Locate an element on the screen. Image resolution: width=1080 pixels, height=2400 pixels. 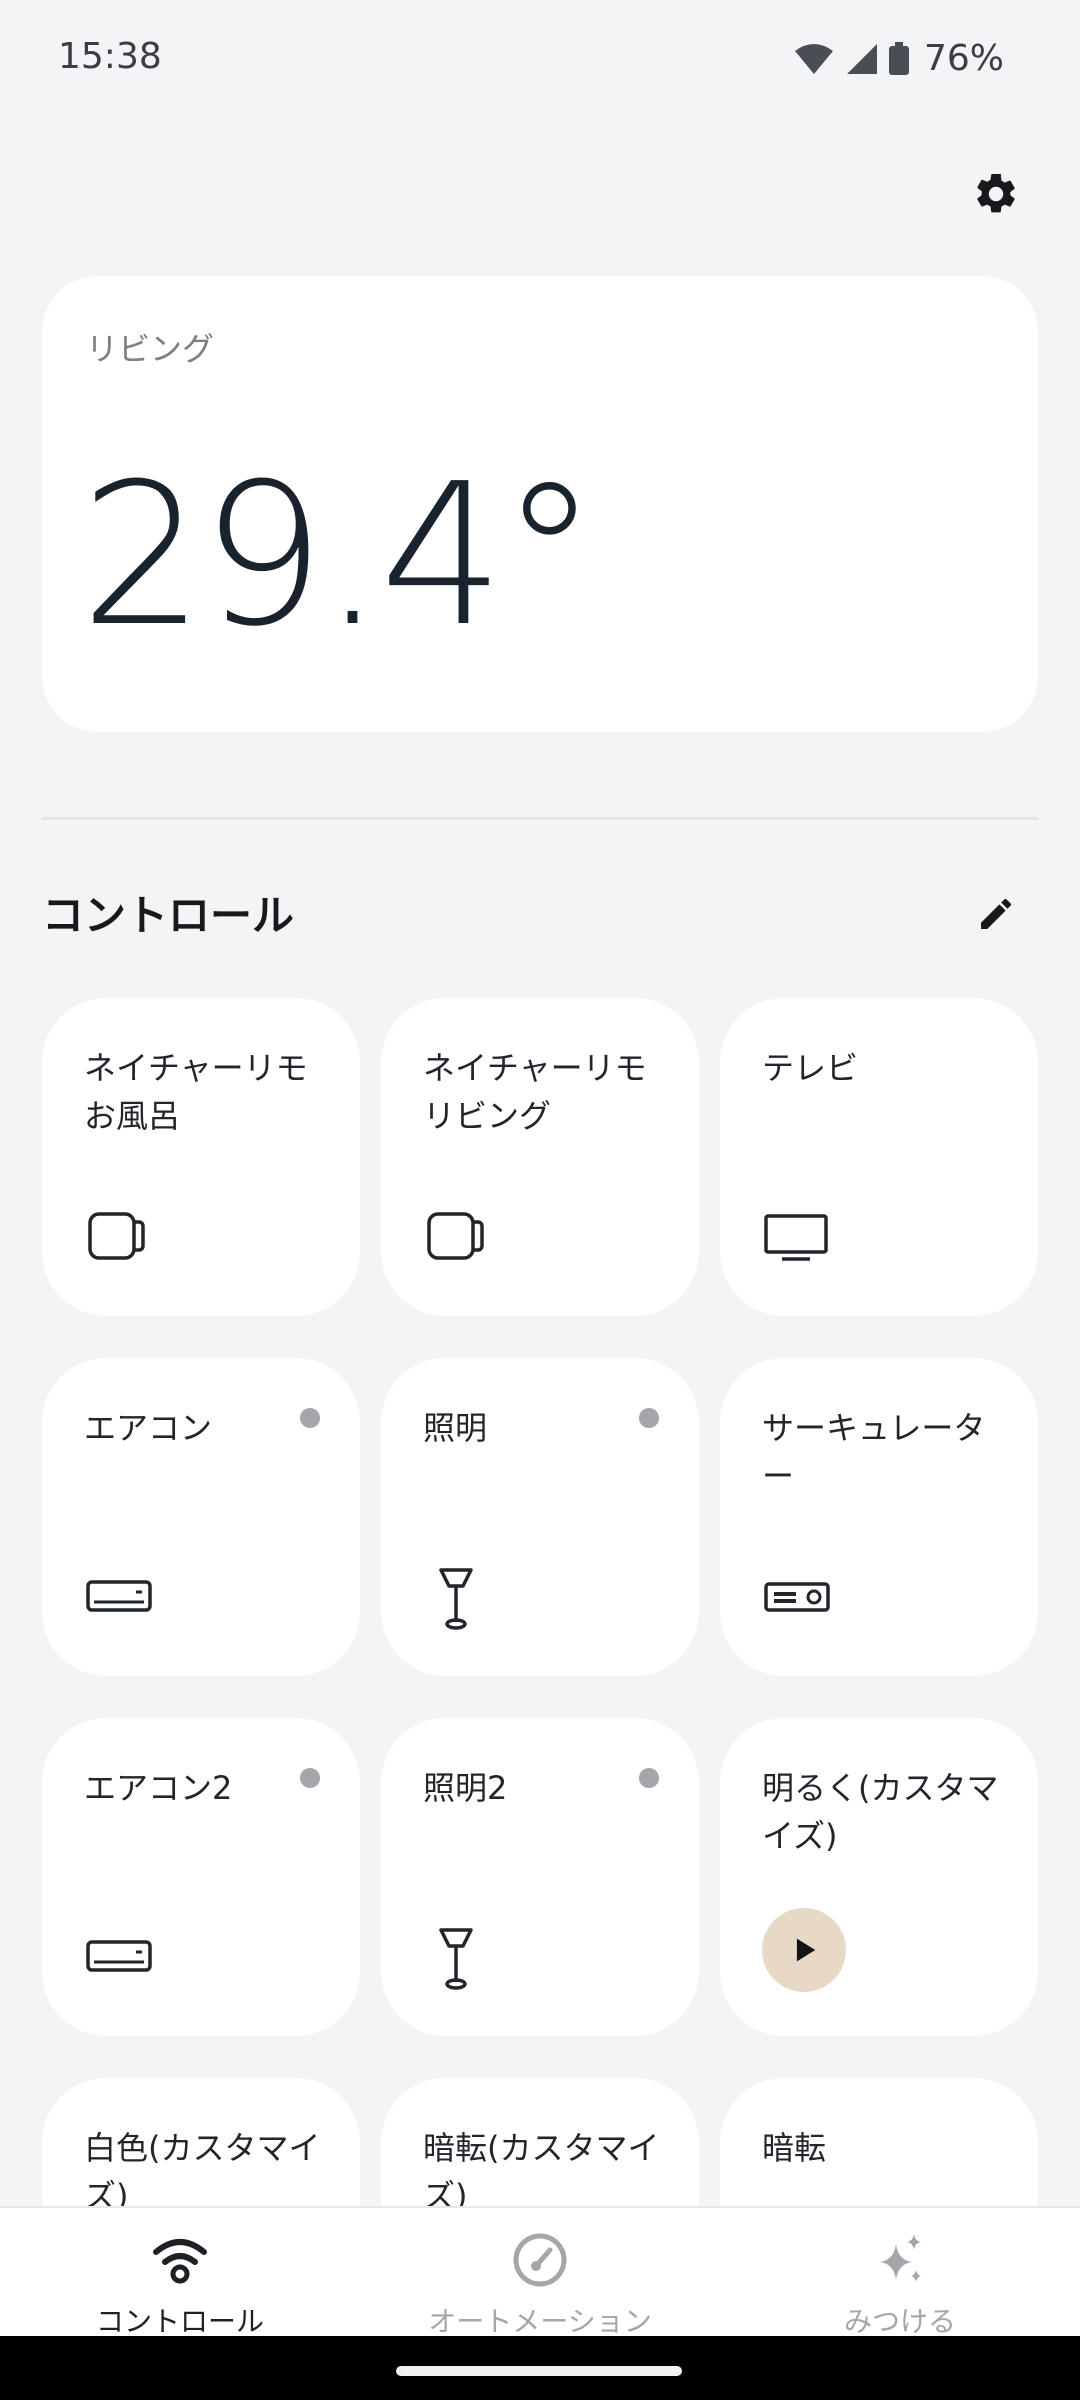
home-handle is located at coordinates (539, 2371).